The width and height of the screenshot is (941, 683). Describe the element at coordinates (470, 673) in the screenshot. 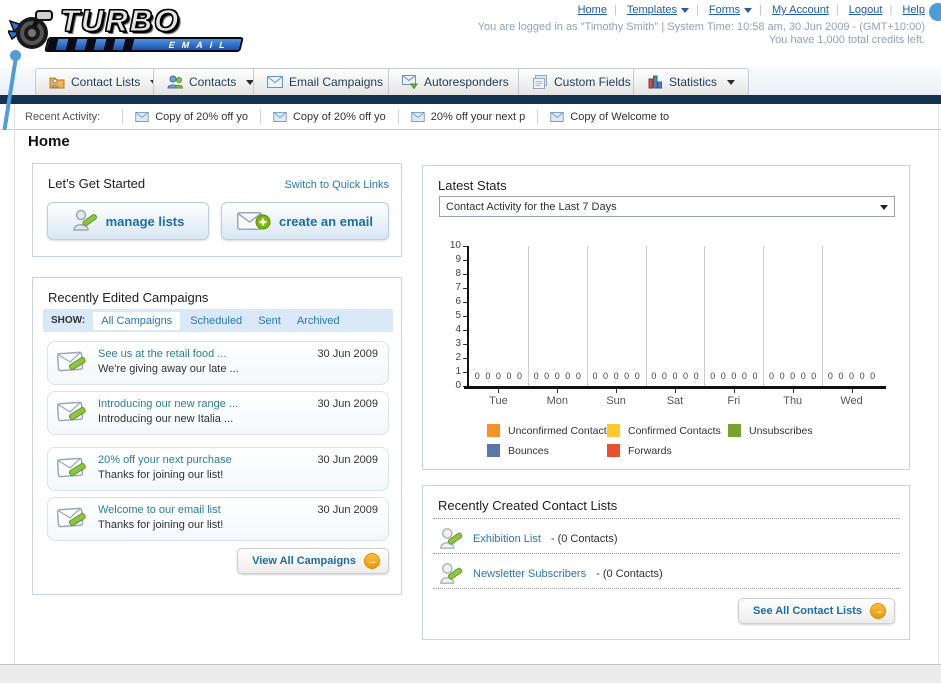

I see `footer-strip` at that location.